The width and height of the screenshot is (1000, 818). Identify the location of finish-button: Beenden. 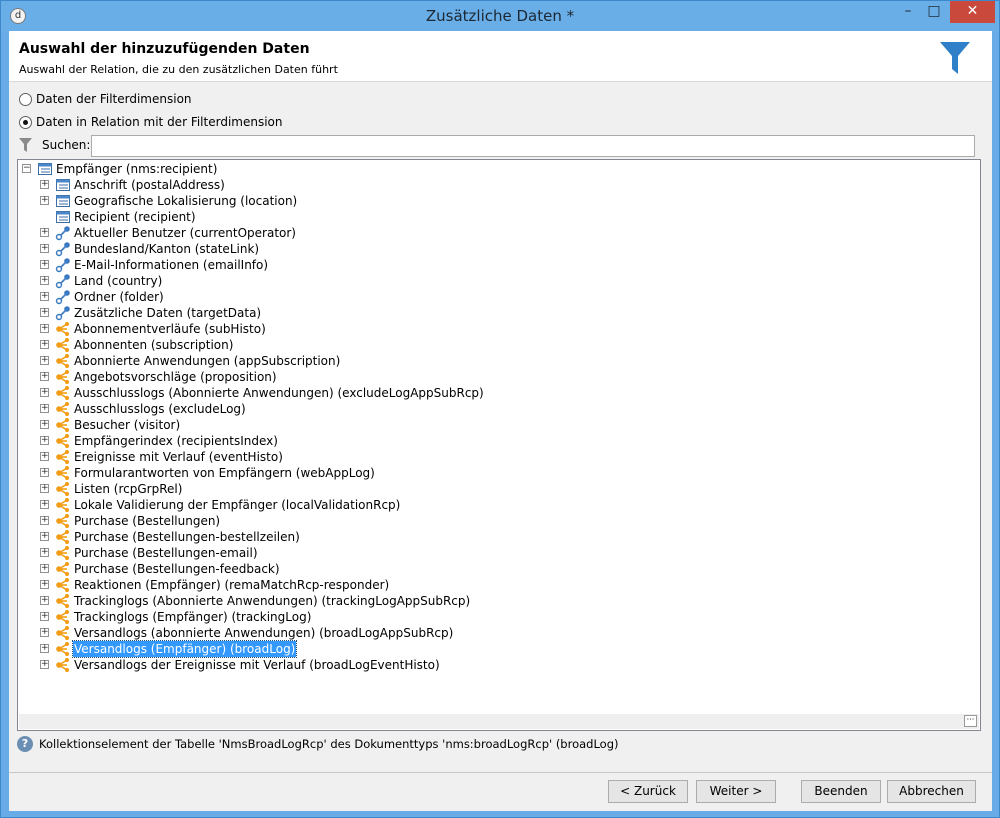
(841, 791).